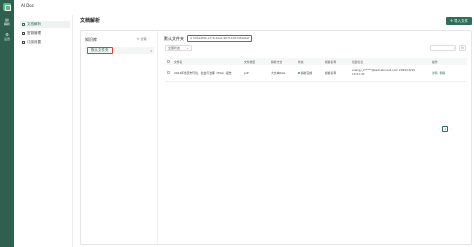  Describe the element at coordinates (336, 73) in the screenshot. I see `template-cell: 模板名称` at that location.